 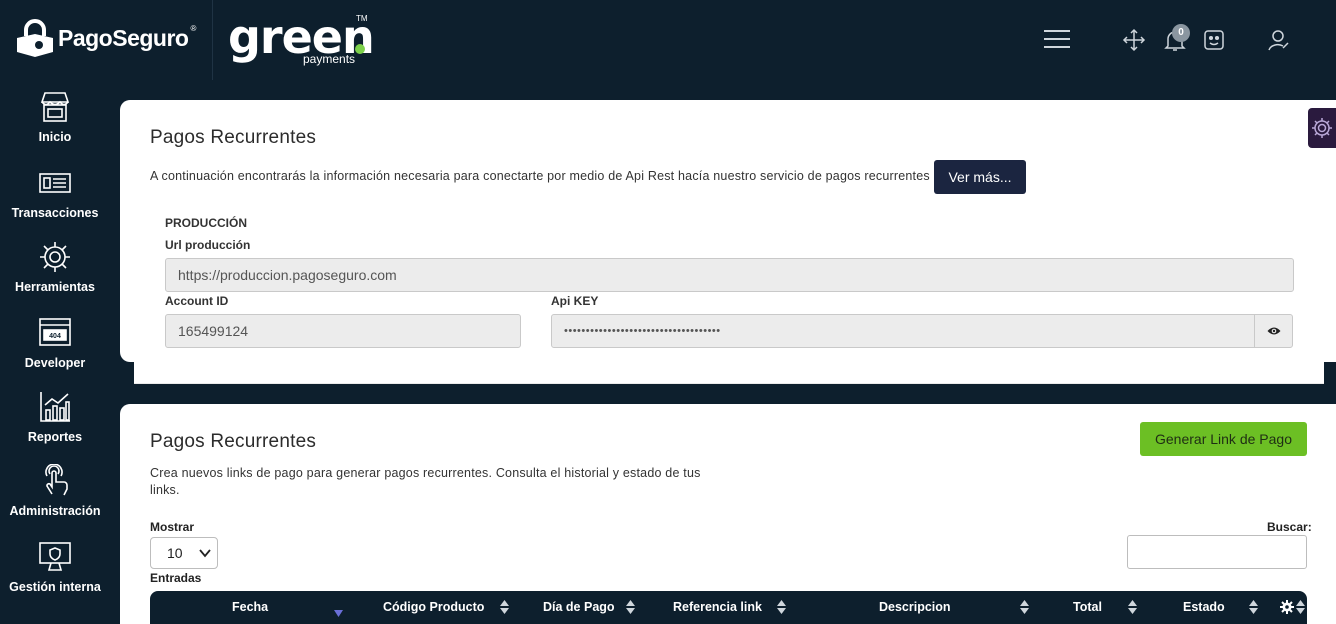 What do you see at coordinates (184, 553) in the screenshot?
I see `page-size-select: 10` at bounding box center [184, 553].